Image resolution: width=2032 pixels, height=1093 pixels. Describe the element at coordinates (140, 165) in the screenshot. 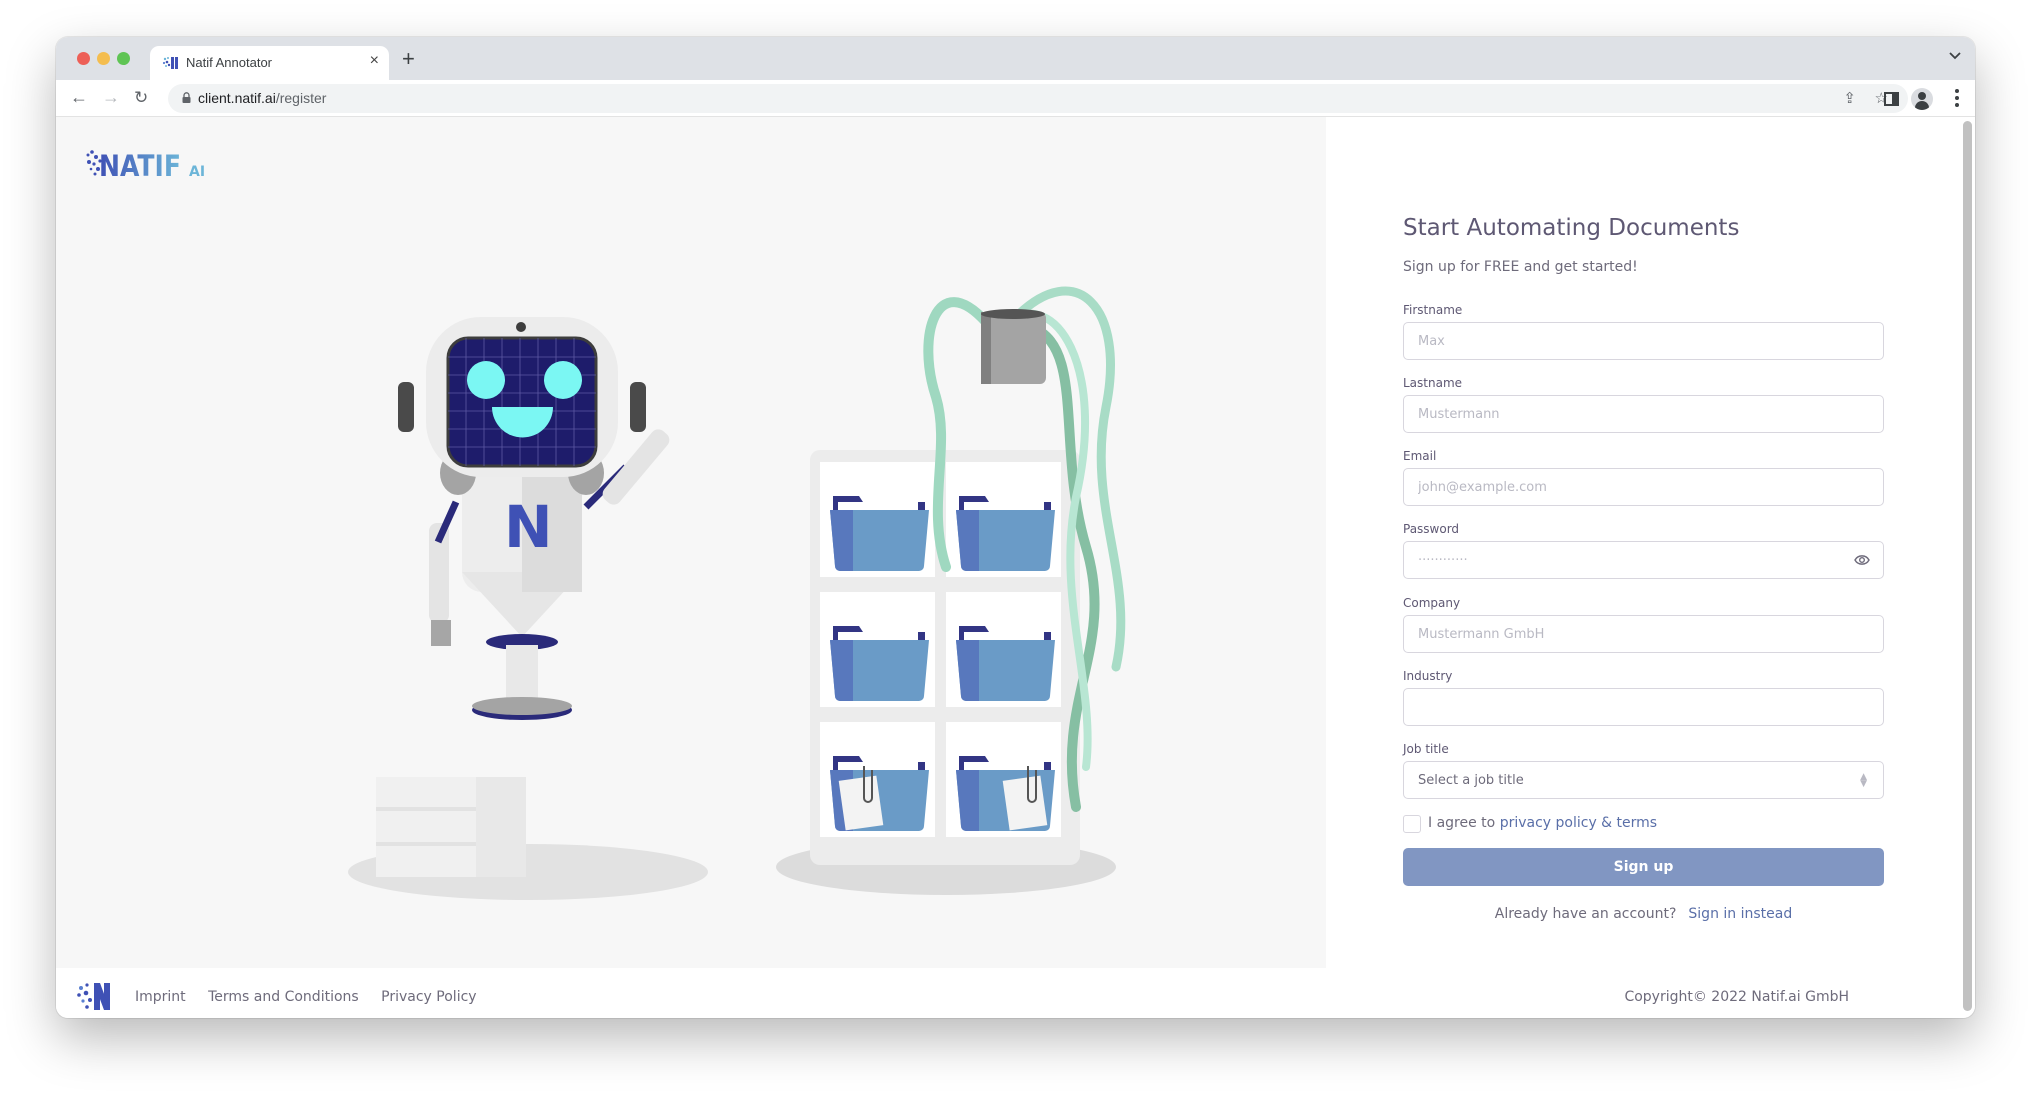

I see `svg-text: NATIF` at that location.